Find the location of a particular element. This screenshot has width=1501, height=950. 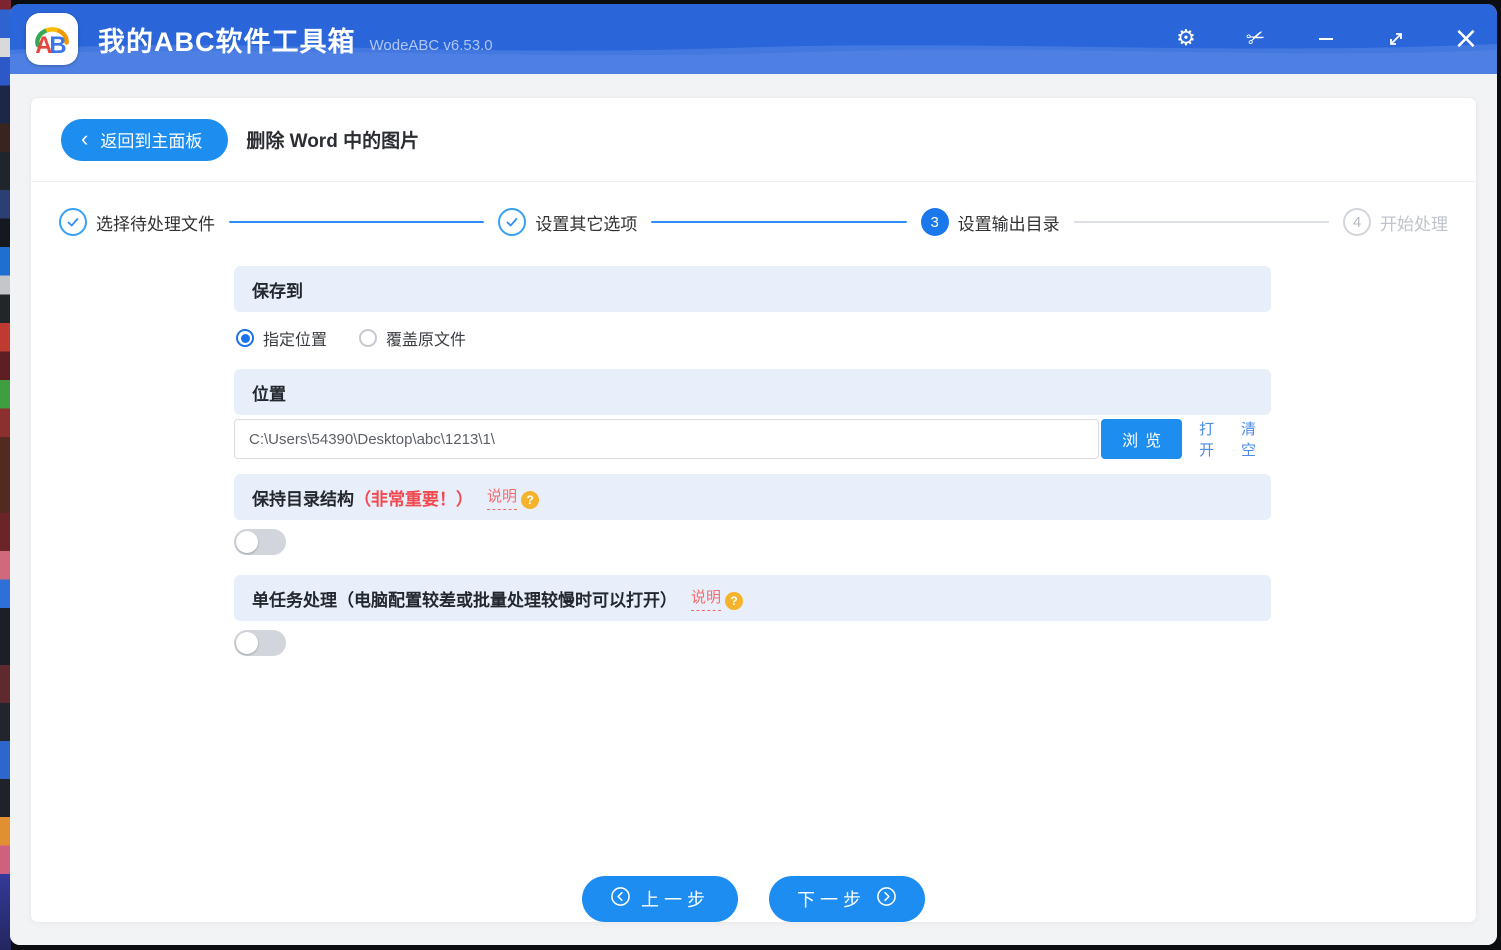

step-2-other-options: 设置其它选项 is located at coordinates (567, 222).